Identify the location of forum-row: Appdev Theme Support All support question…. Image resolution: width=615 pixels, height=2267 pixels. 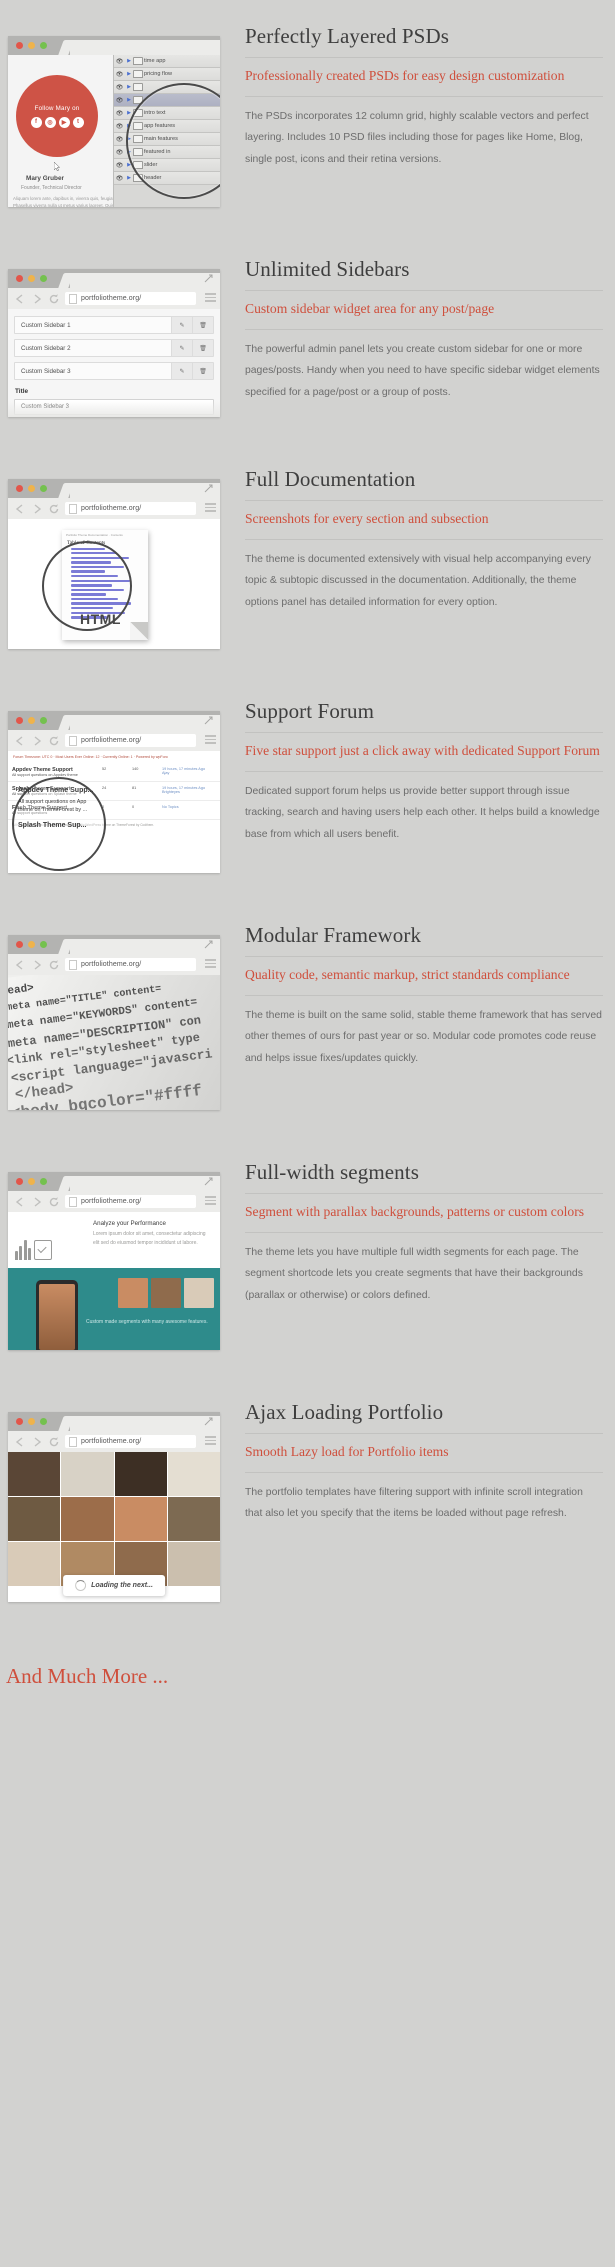
(114, 773).